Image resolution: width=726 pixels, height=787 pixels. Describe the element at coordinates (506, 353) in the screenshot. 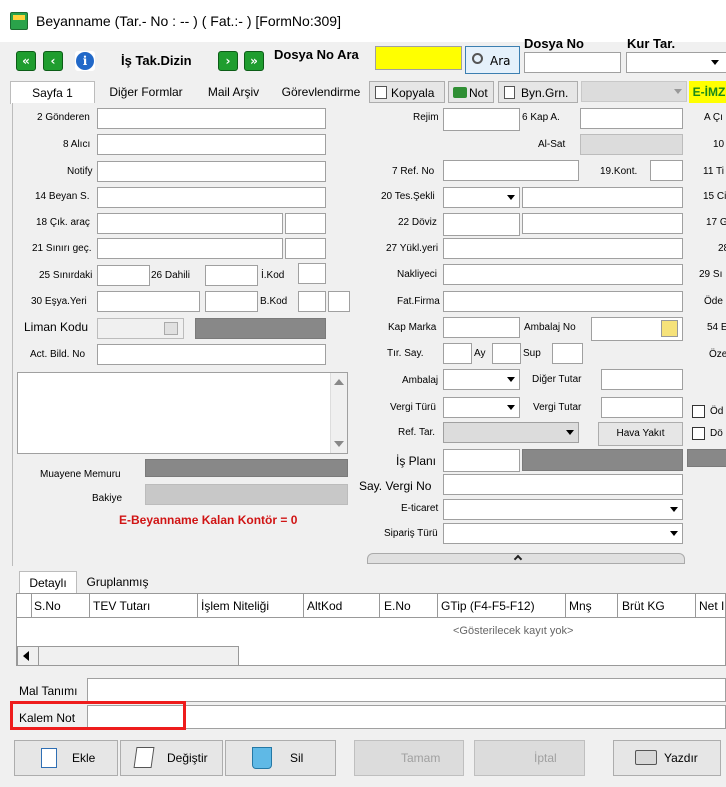

I see `ay-input` at that location.